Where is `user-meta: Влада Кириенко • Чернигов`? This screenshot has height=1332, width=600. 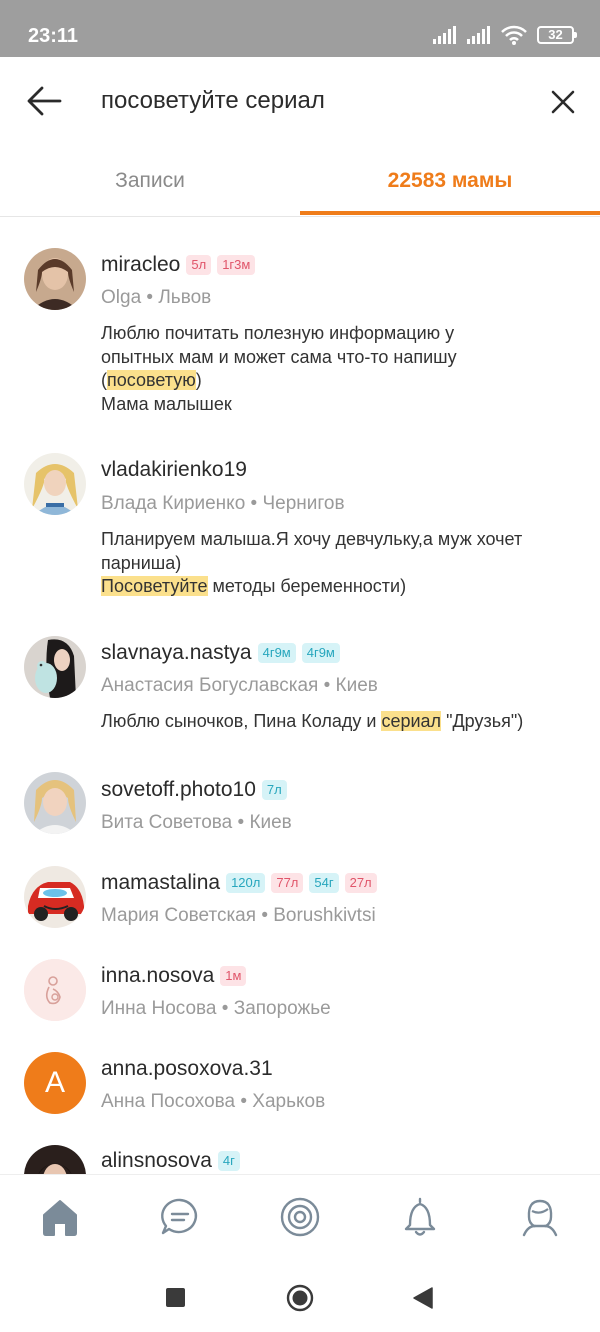
user-meta: Влада Кириенко • Чернигов is located at coordinates (223, 503).